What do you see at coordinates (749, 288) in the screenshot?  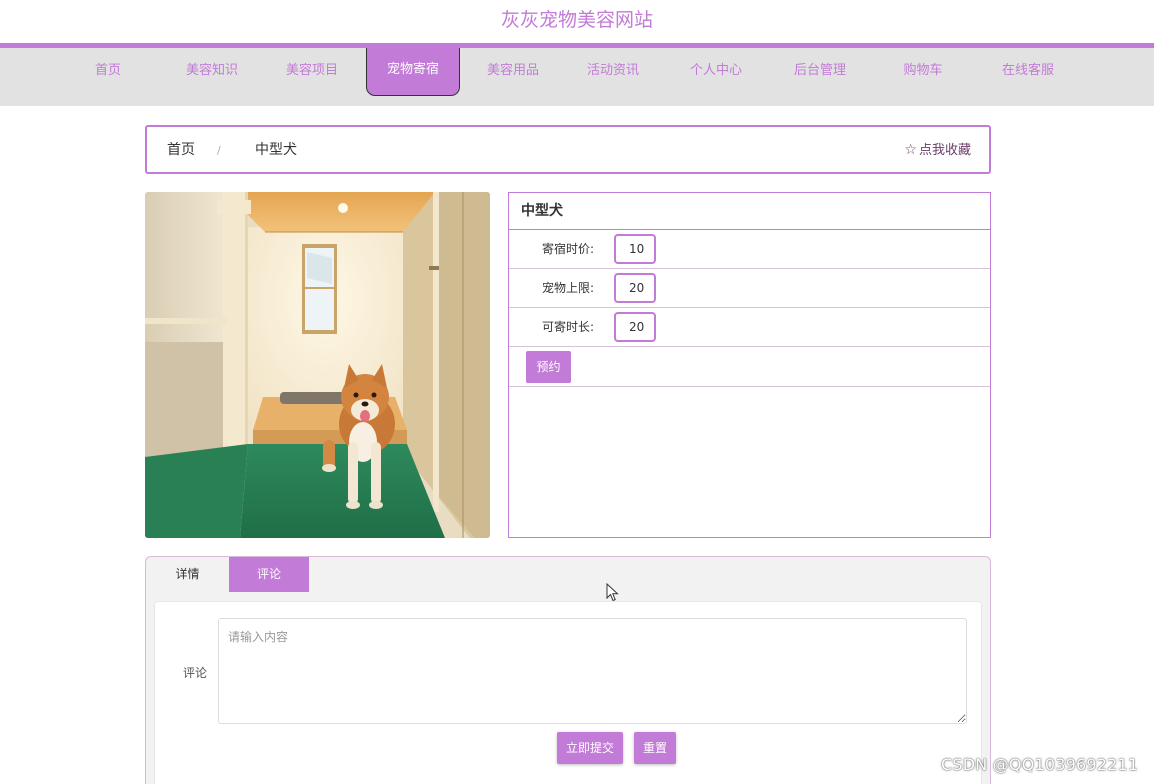 I see `field-row-pet-limit: 宠物上限: 20` at bounding box center [749, 288].